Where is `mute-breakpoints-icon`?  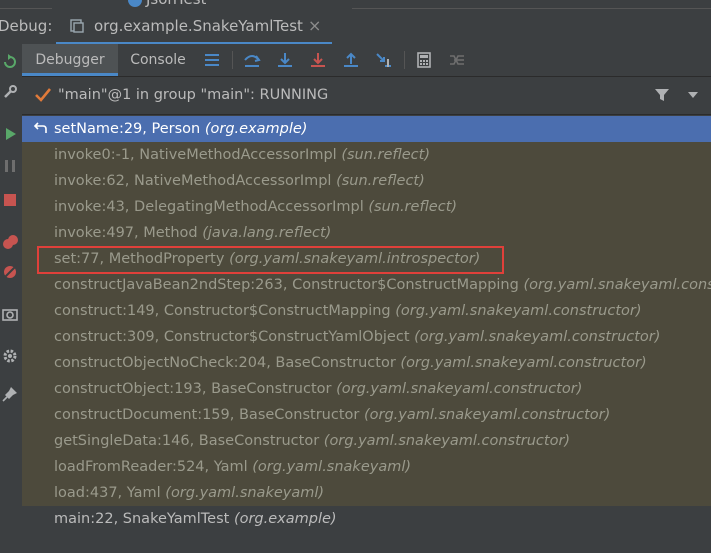 mute-breakpoints-icon is located at coordinates (10, 272).